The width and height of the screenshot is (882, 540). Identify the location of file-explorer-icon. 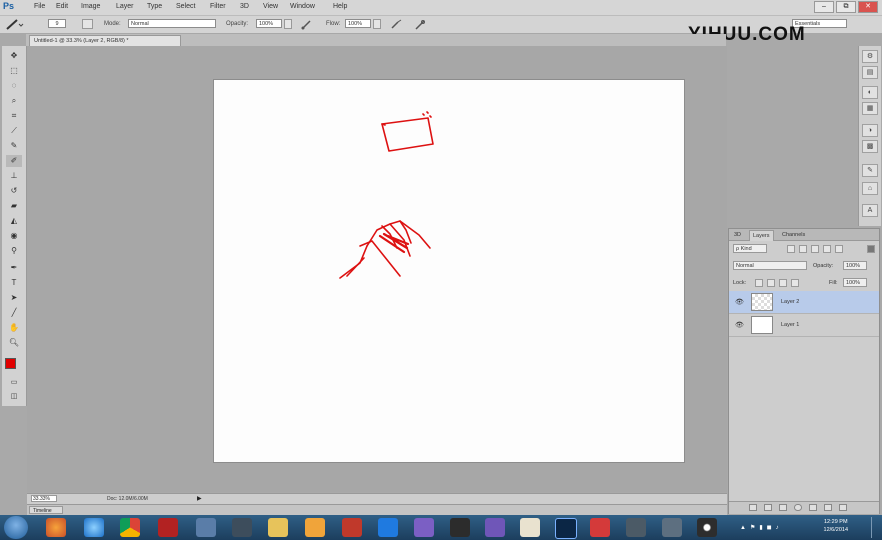
(278, 527).